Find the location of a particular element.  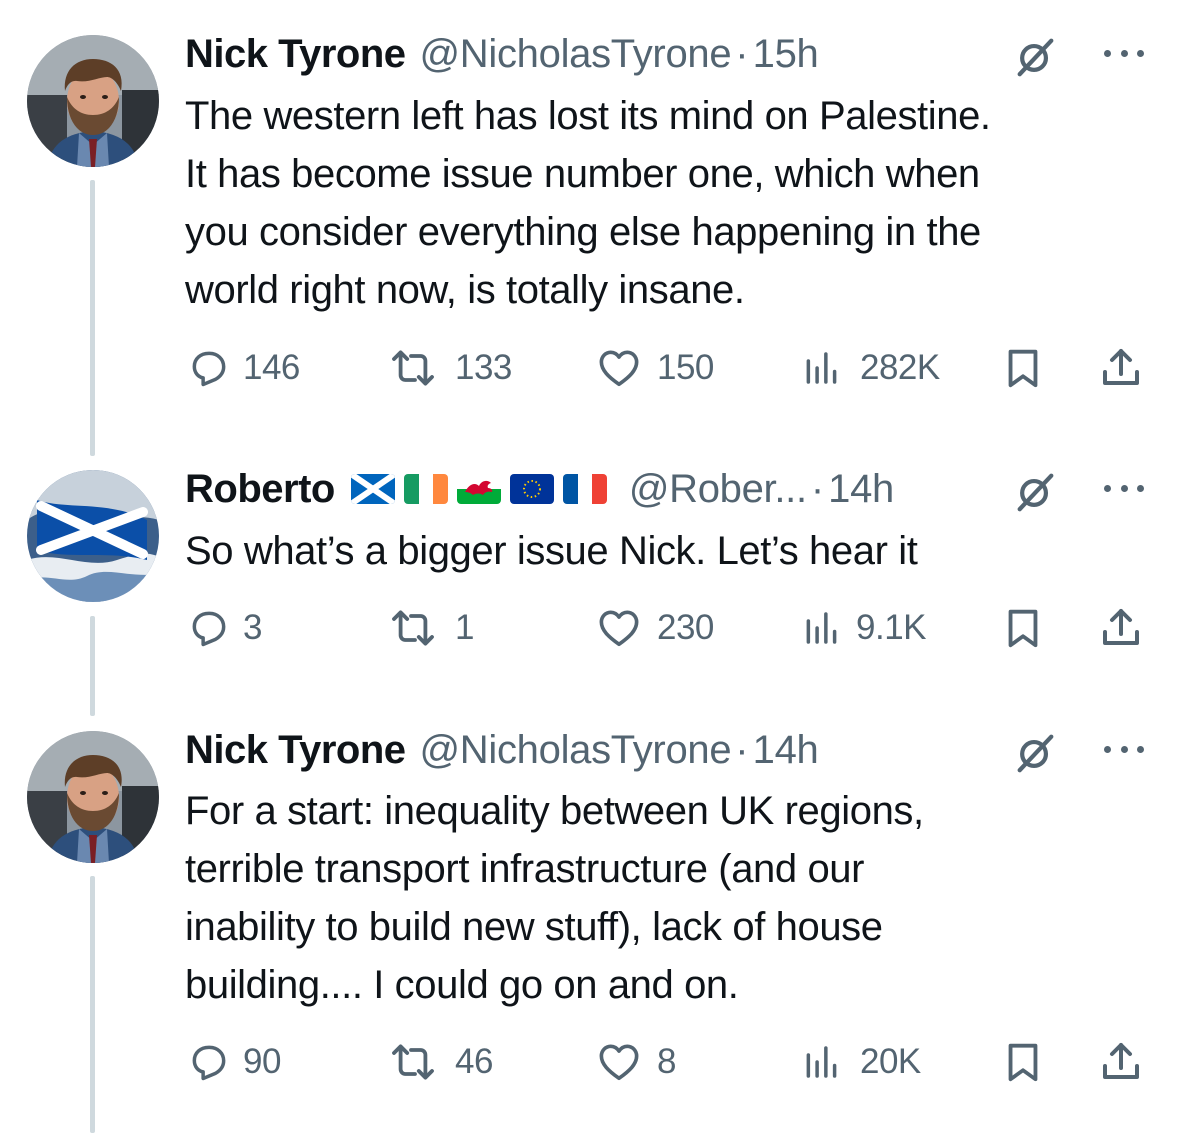

reply-count: 3 is located at coordinates (252, 627).